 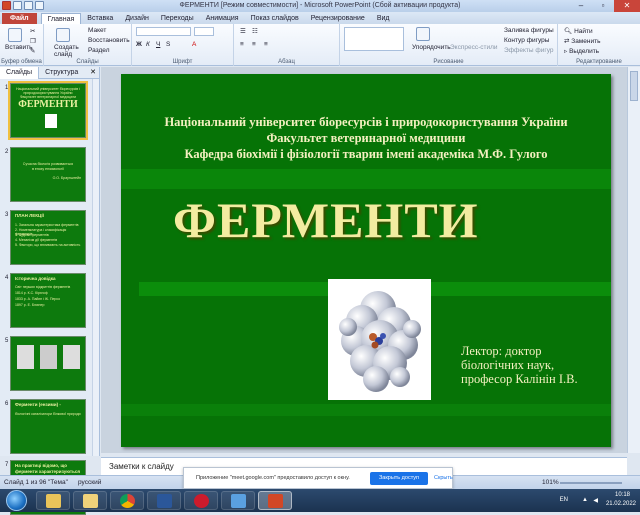 What do you see at coordinates (338, 18) in the screenshot?
I see `tab-review: Рецензирование` at bounding box center [338, 18].